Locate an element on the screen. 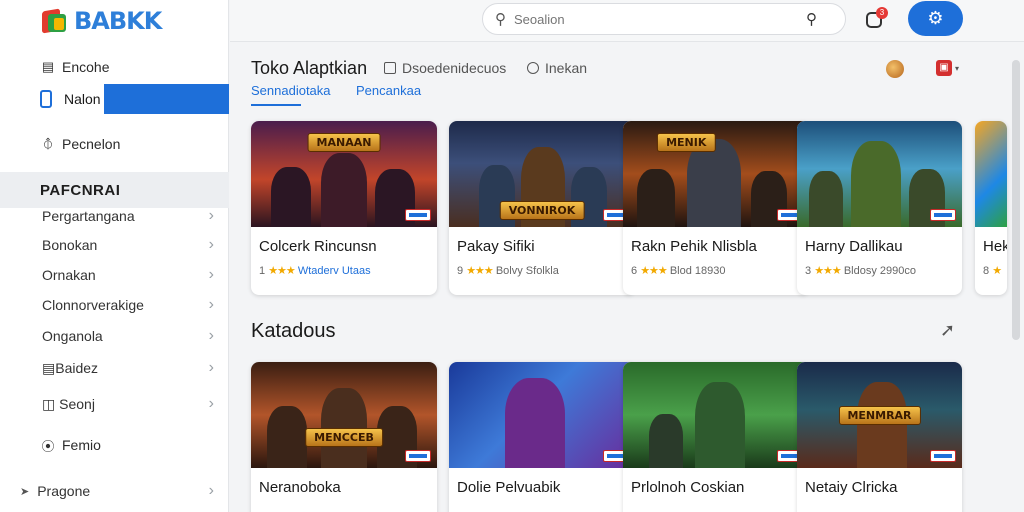 Image resolution: width=1024 pixels, height=512 pixels. account-icon: ⚙ is located at coordinates (935, 18).